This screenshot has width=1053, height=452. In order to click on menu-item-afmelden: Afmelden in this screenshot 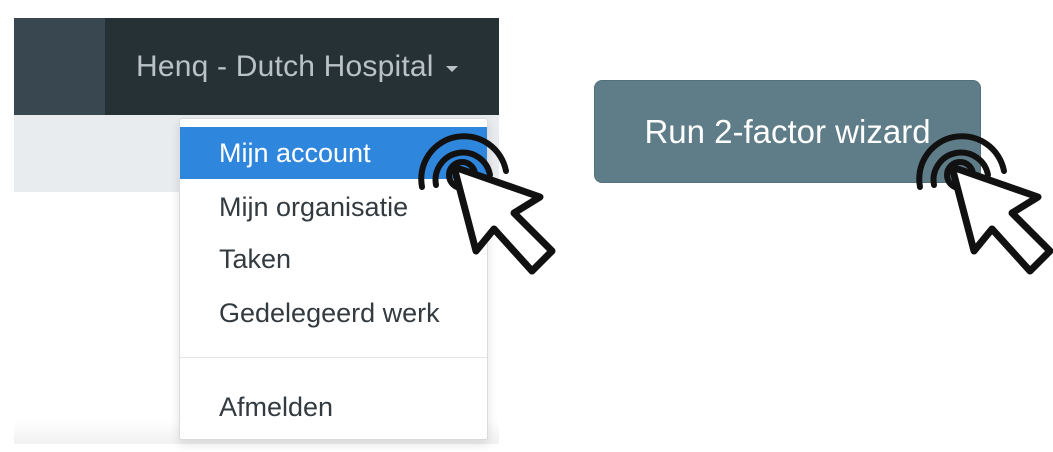, I will do `click(333, 407)`.